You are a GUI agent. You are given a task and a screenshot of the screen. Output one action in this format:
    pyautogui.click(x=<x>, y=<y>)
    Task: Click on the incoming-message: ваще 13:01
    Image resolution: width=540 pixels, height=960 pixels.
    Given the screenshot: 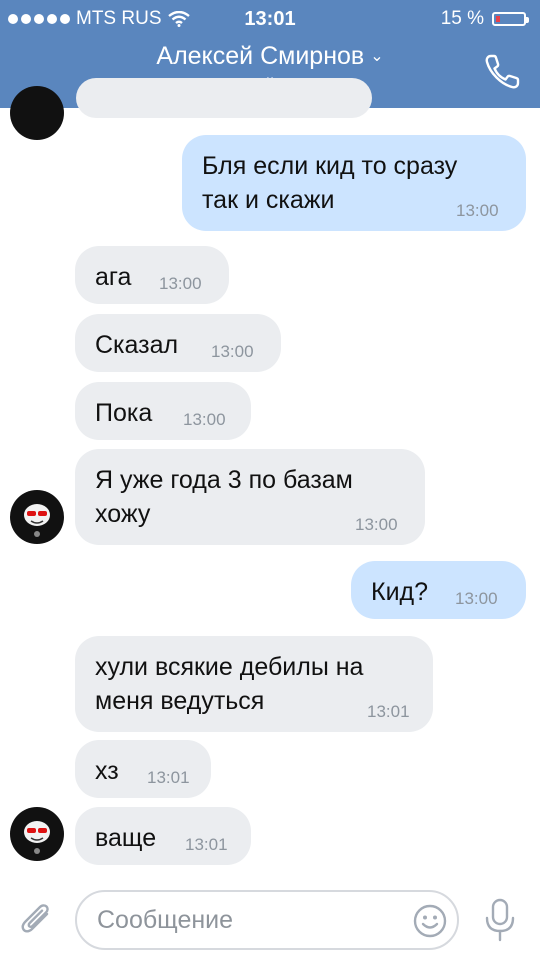 What is the action you would take?
    pyautogui.click(x=163, y=836)
    